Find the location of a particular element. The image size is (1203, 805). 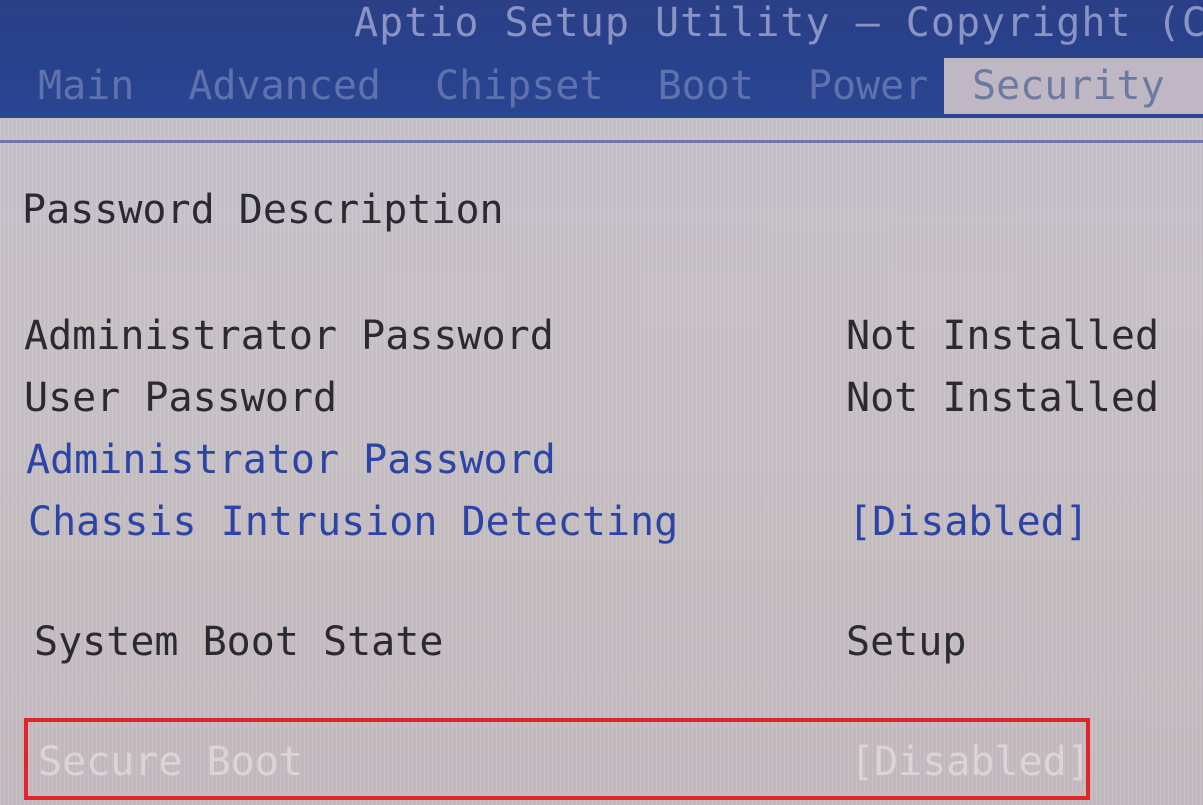

secure-boot-highlight-box is located at coordinates (557, 759).